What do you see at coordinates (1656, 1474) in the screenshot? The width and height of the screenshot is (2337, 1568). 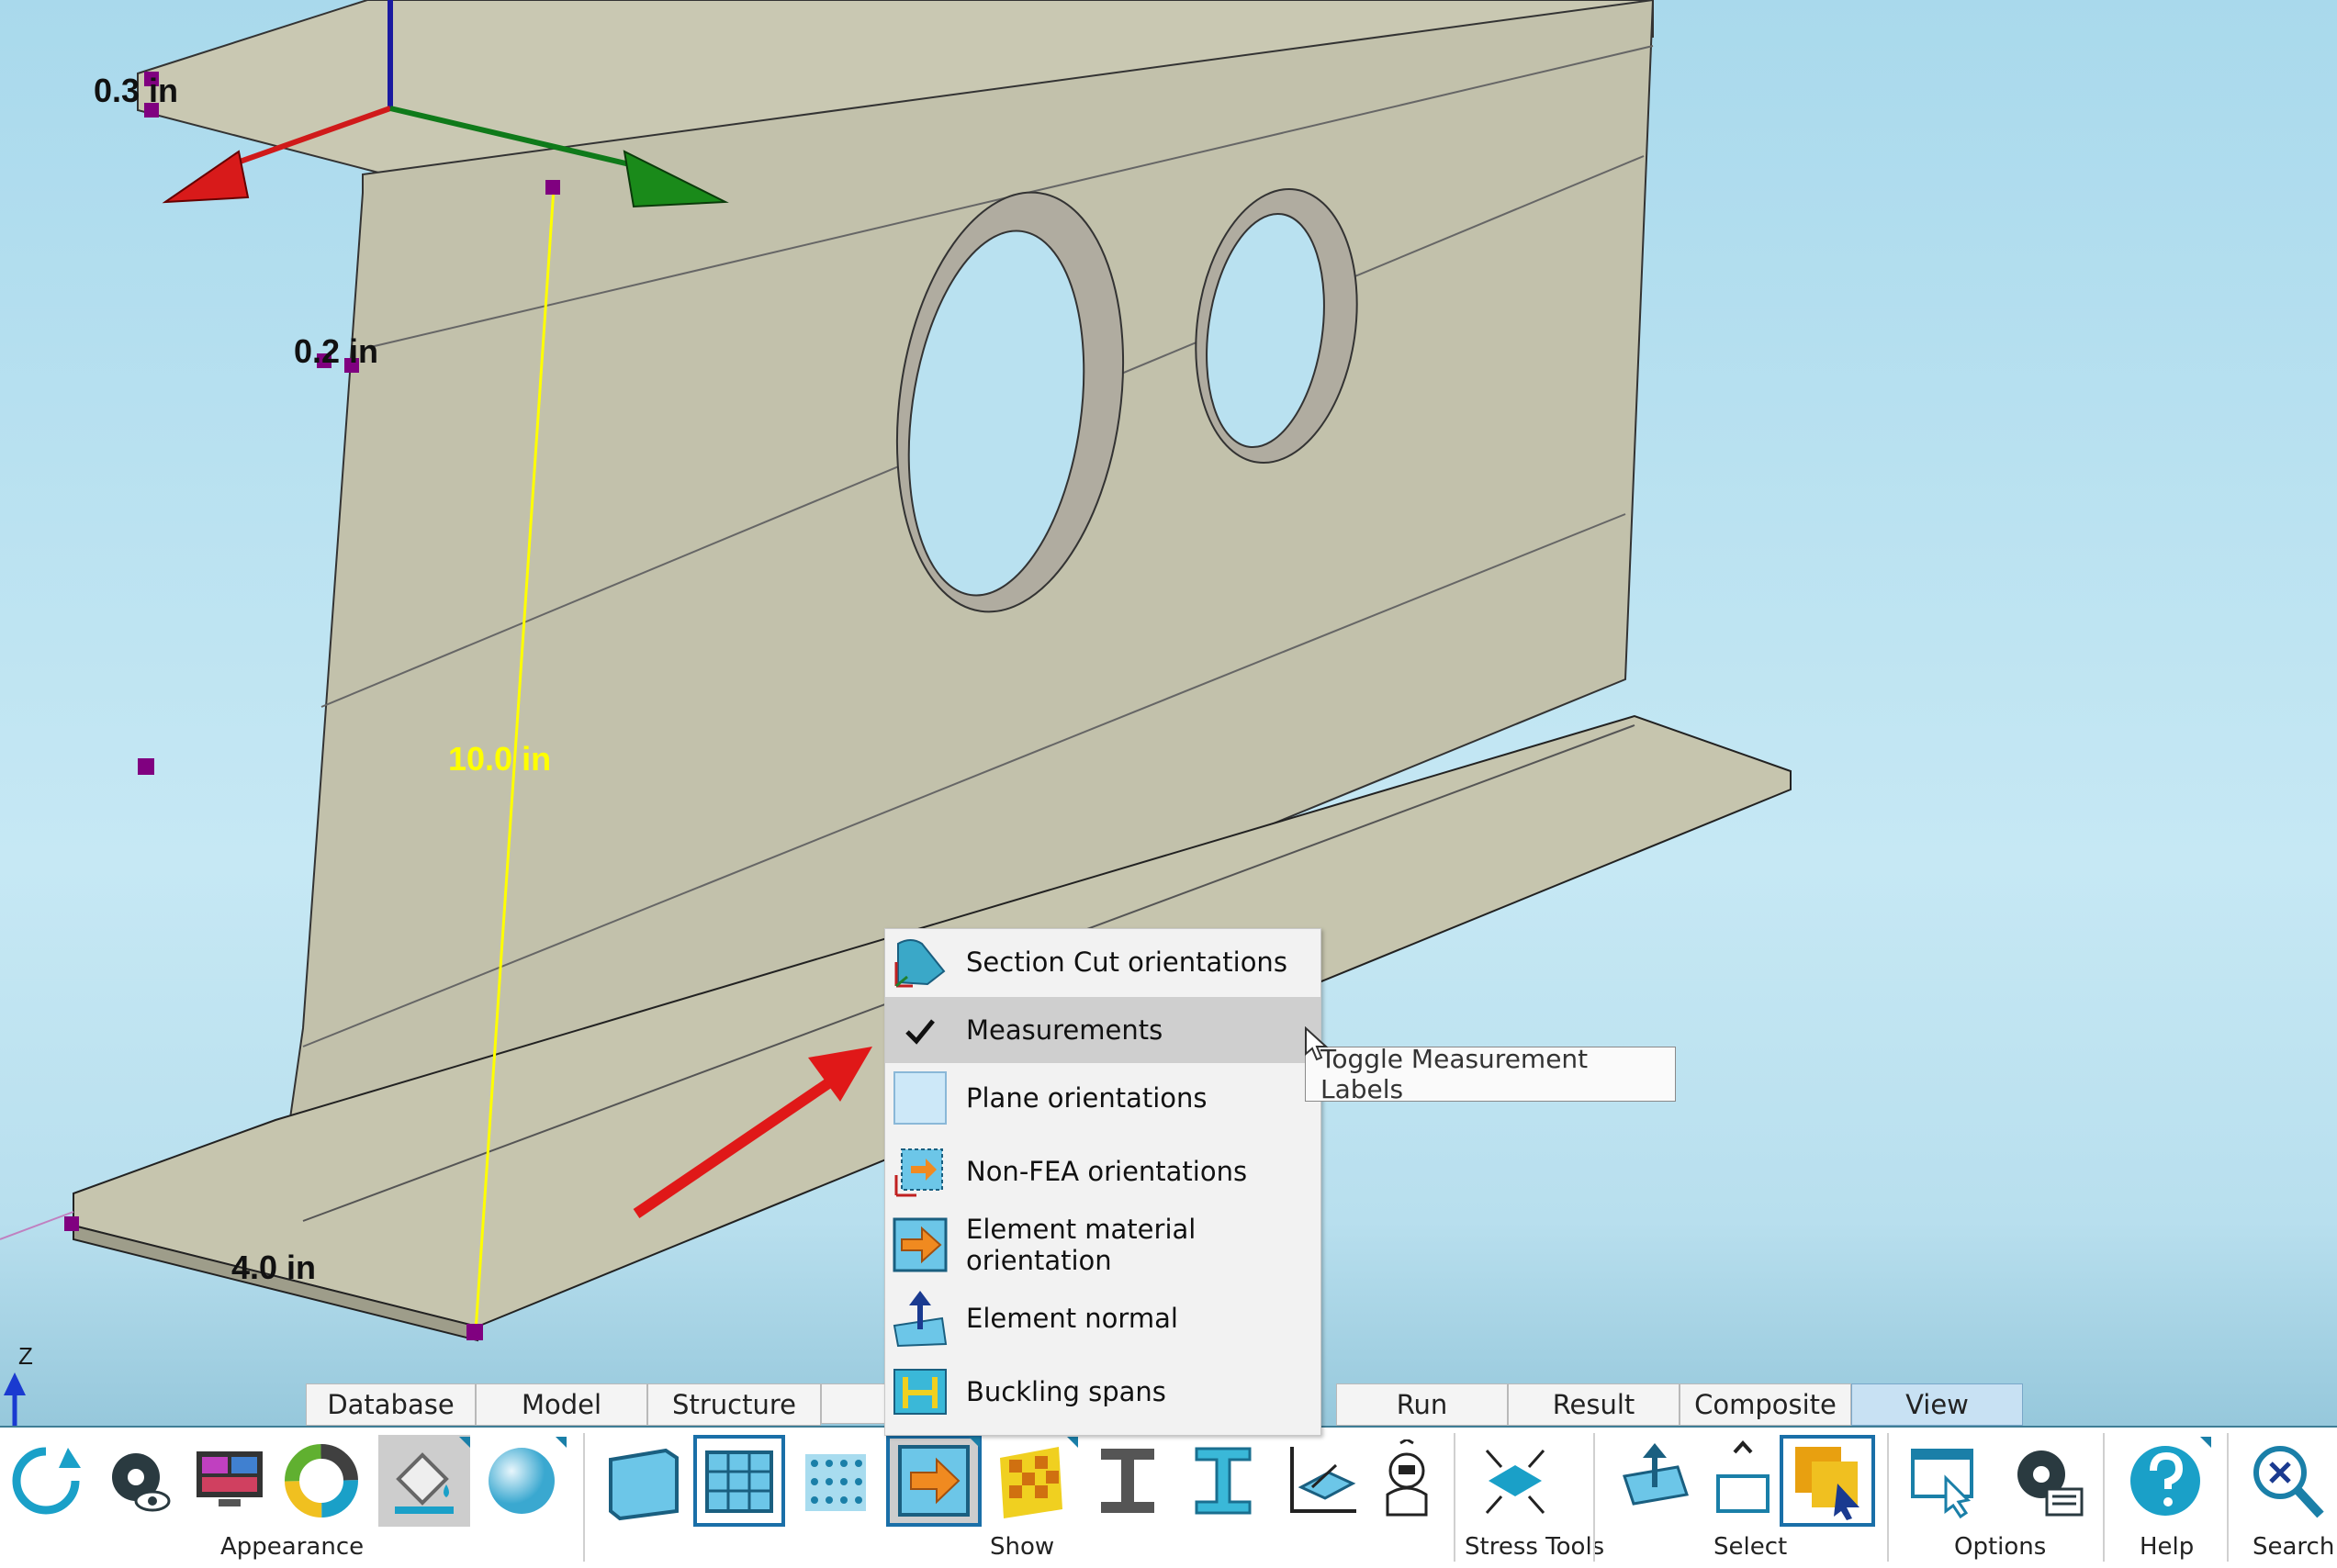 I see `select-box-arrow-icon` at bounding box center [1656, 1474].